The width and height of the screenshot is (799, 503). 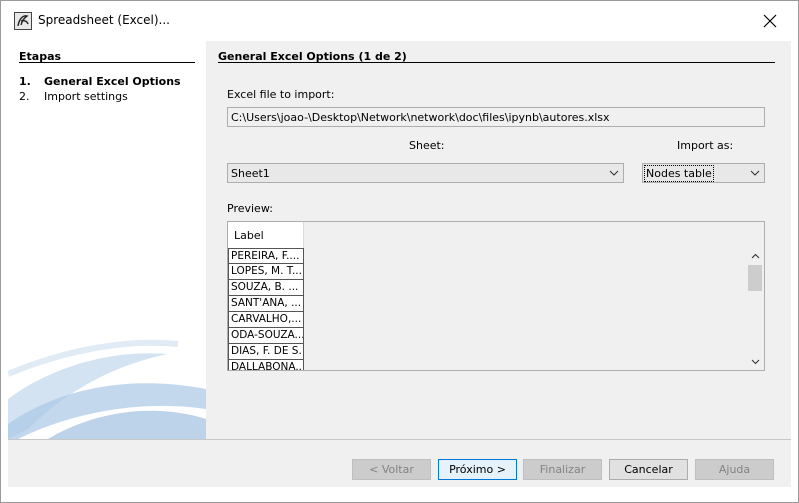 I want to click on gephi-app-icon, so click(x=23, y=21).